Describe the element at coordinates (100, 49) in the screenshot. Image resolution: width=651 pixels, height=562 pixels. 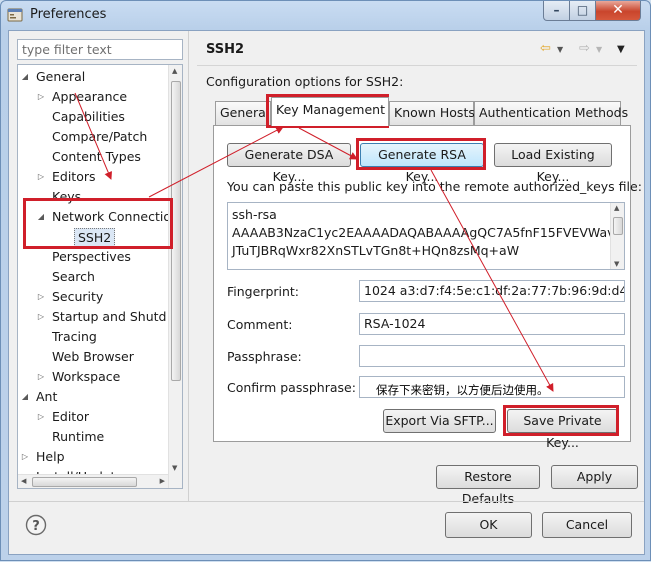
I see `filter-input` at that location.